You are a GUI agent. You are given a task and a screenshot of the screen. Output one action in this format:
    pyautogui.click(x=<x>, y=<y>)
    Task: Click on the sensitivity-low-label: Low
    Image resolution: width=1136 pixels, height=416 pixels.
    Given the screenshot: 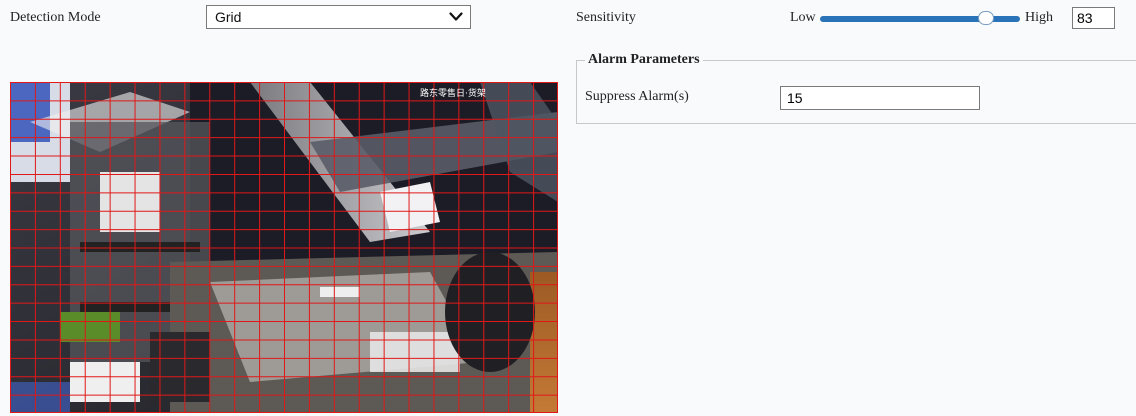 What is the action you would take?
    pyautogui.click(x=803, y=17)
    